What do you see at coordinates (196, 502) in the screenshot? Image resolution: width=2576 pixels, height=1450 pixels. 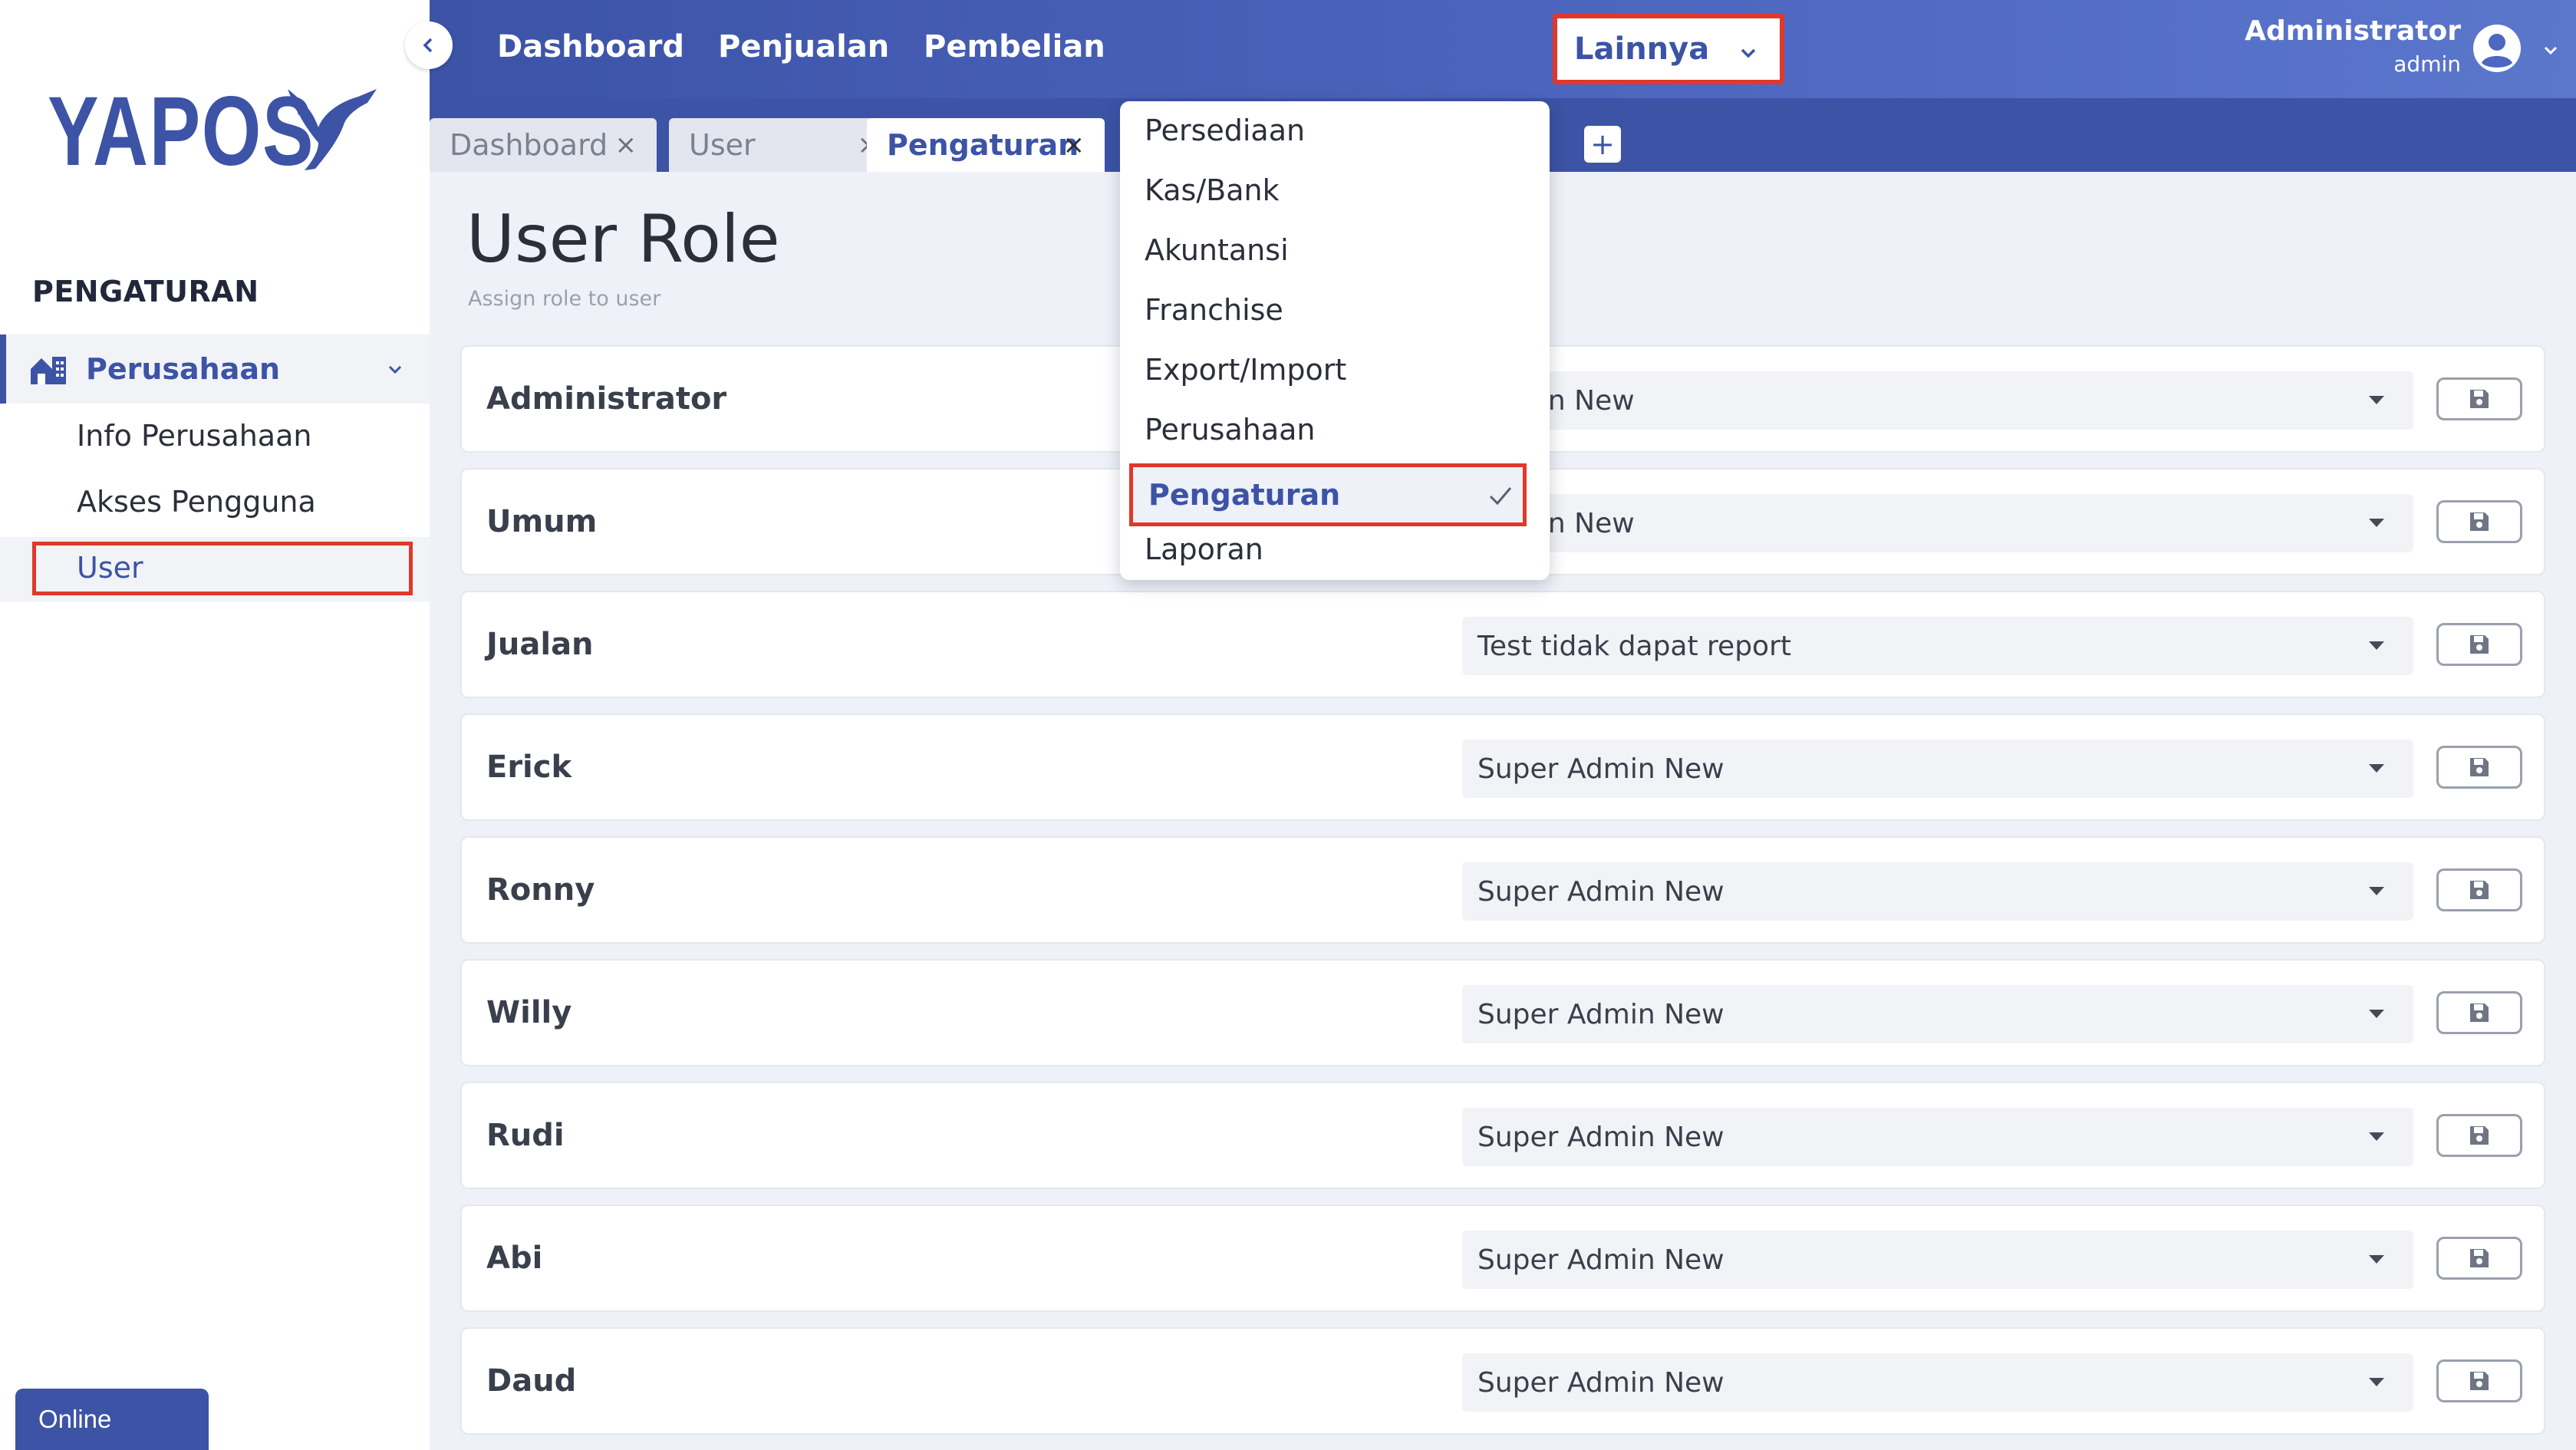 I see `sidebar-item-akses-pengguna: Akses Pengguna` at bounding box center [196, 502].